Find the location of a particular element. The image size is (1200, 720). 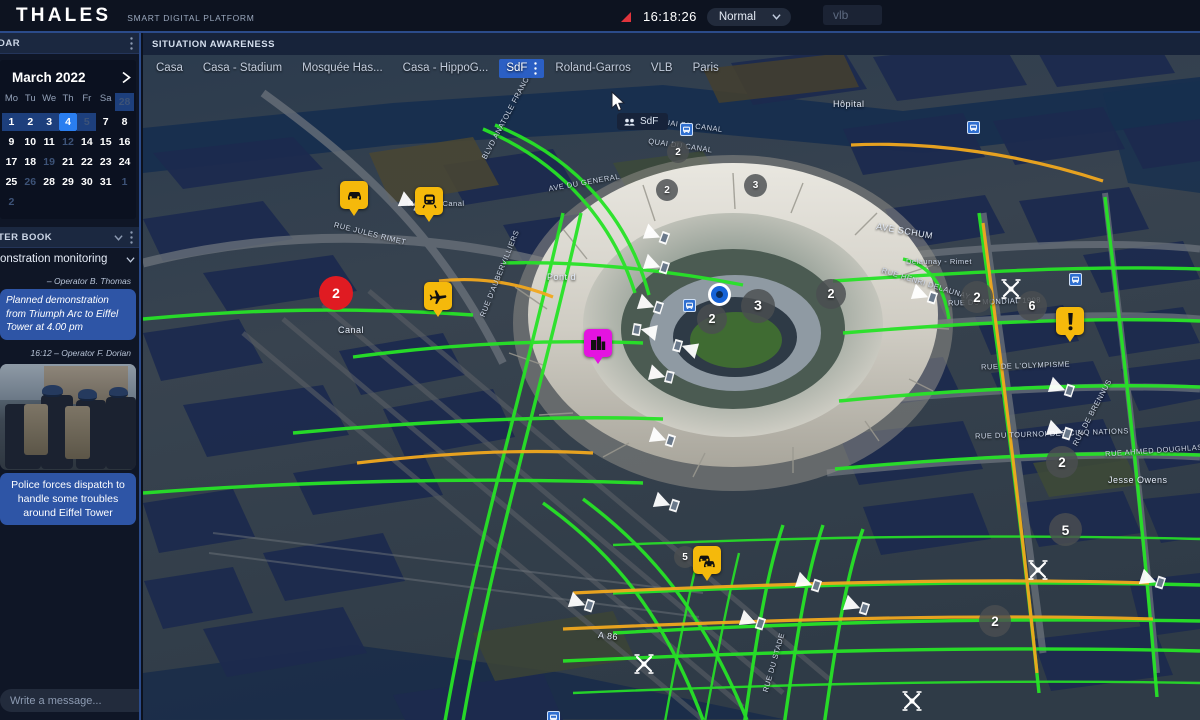

map-tab-label: SdF is located at coordinates (517, 68).